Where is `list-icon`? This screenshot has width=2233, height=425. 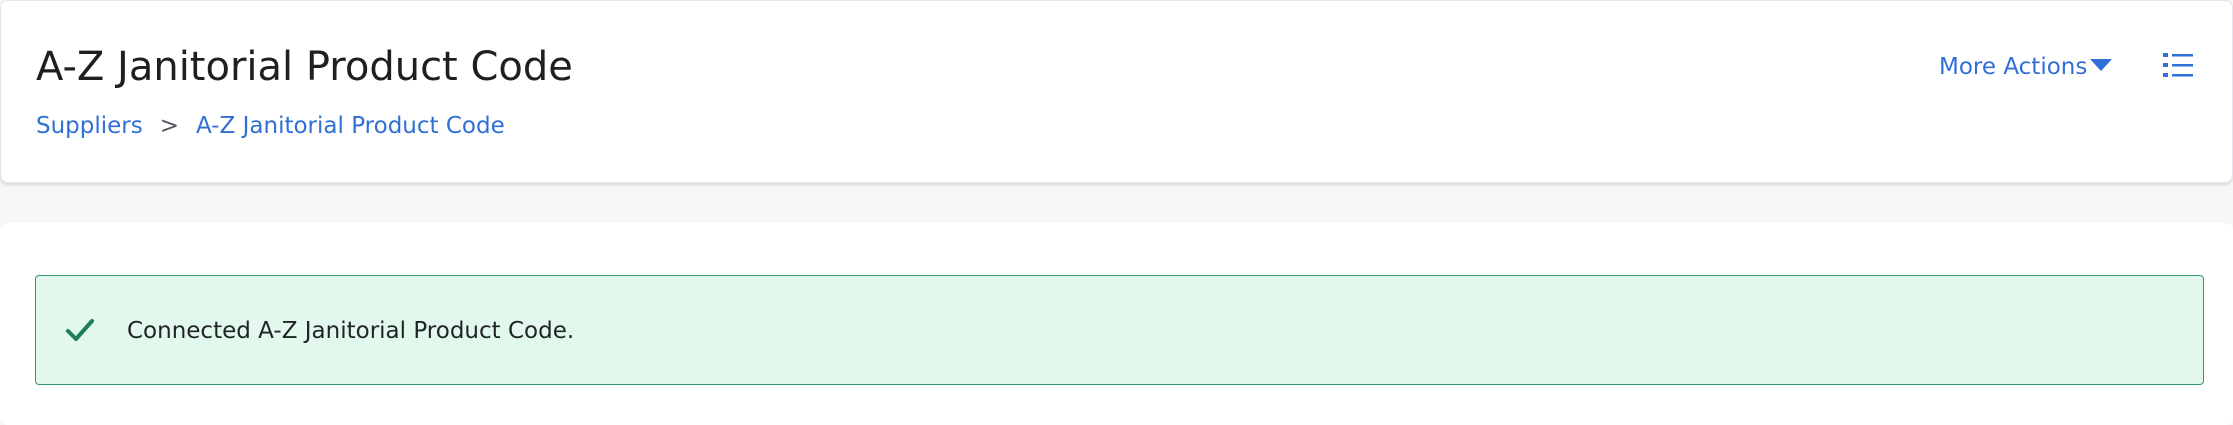 list-icon is located at coordinates (2178, 65).